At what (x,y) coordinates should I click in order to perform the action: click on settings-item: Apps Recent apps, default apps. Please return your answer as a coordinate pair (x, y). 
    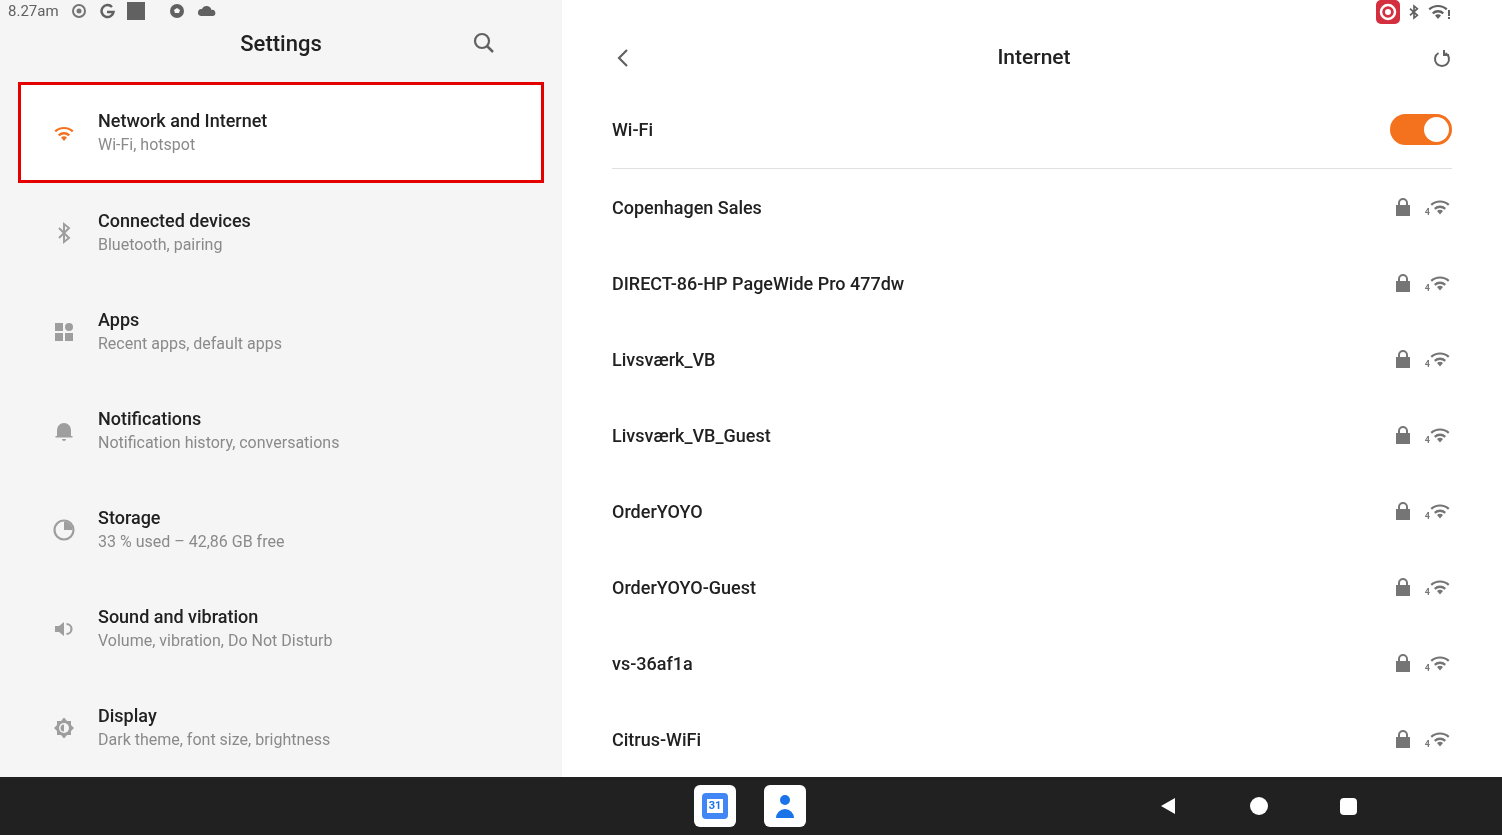
    Looking at the image, I should click on (281, 331).